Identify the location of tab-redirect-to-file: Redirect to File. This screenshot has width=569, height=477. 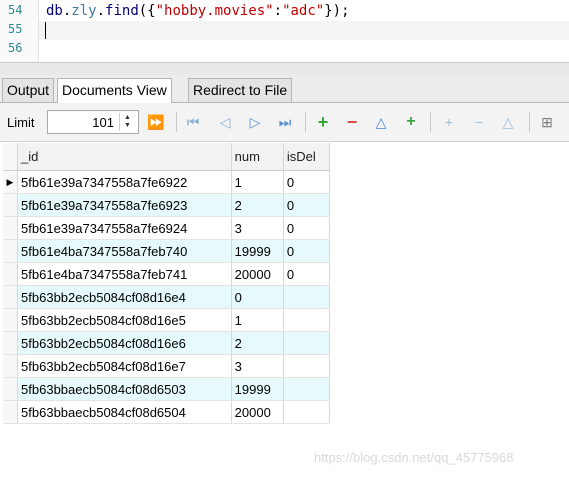
(240, 90).